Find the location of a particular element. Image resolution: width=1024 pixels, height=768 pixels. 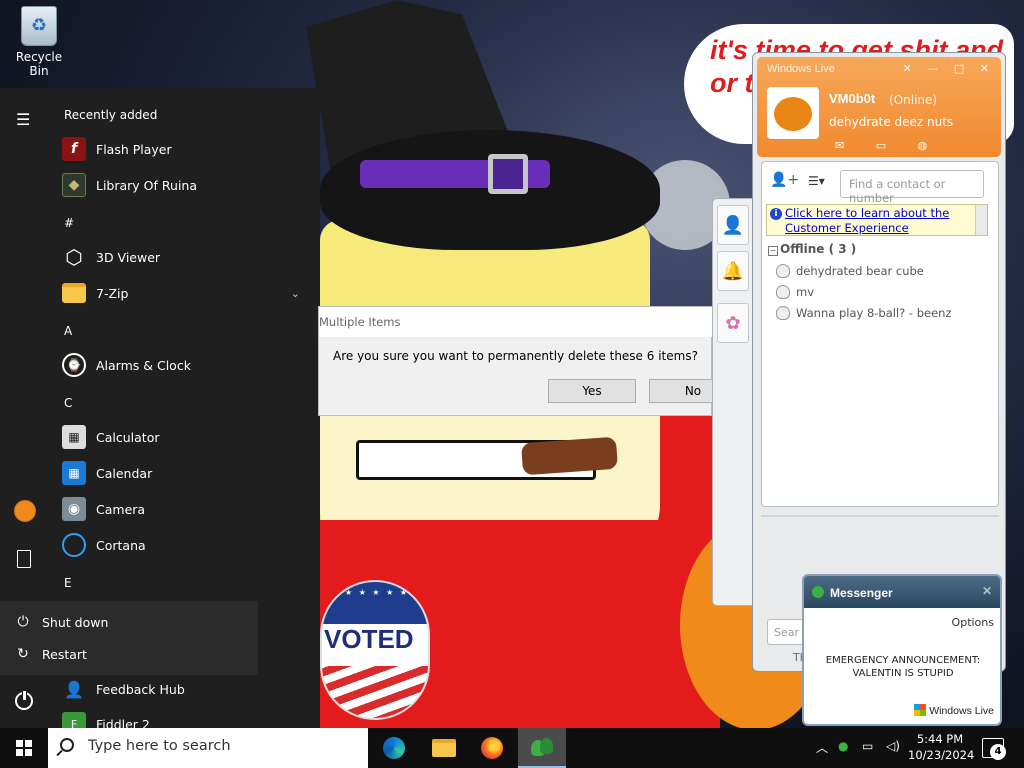

edge-icon is located at coordinates (394, 748).